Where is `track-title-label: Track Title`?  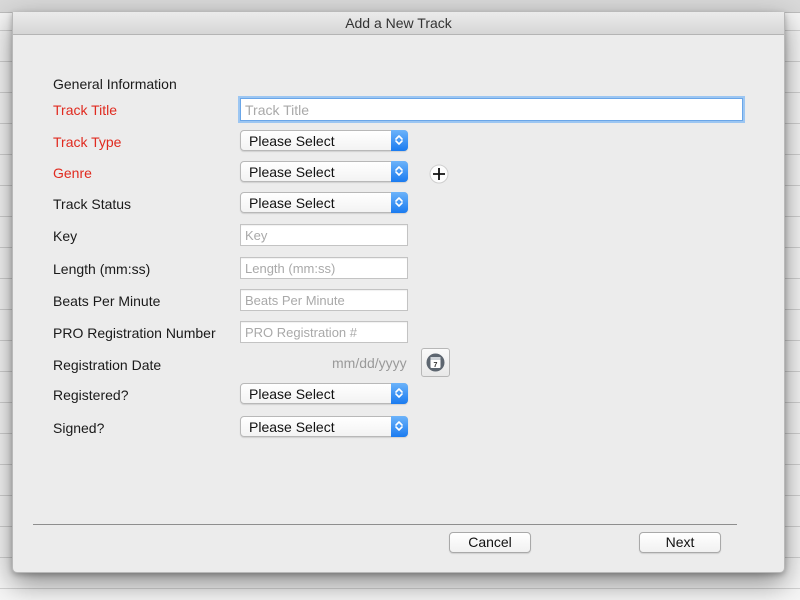
track-title-label: Track Title is located at coordinates (85, 110).